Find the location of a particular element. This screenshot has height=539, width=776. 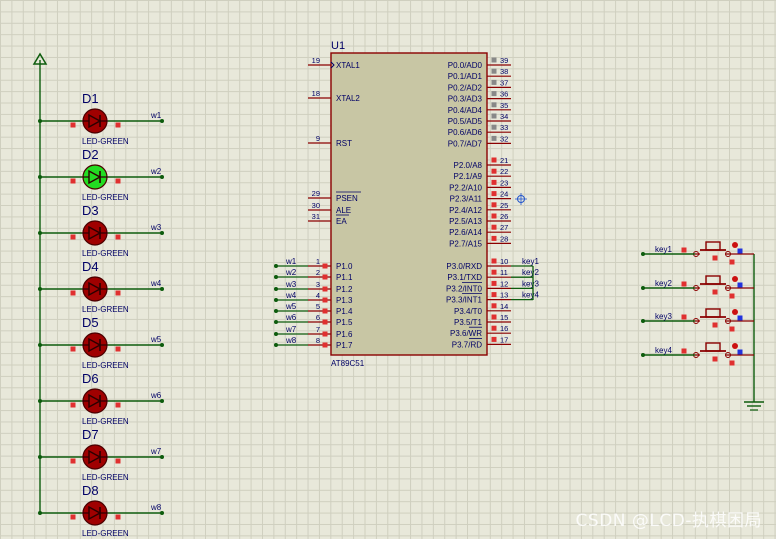

chip-pin-number: 5 is located at coordinates (318, 306).